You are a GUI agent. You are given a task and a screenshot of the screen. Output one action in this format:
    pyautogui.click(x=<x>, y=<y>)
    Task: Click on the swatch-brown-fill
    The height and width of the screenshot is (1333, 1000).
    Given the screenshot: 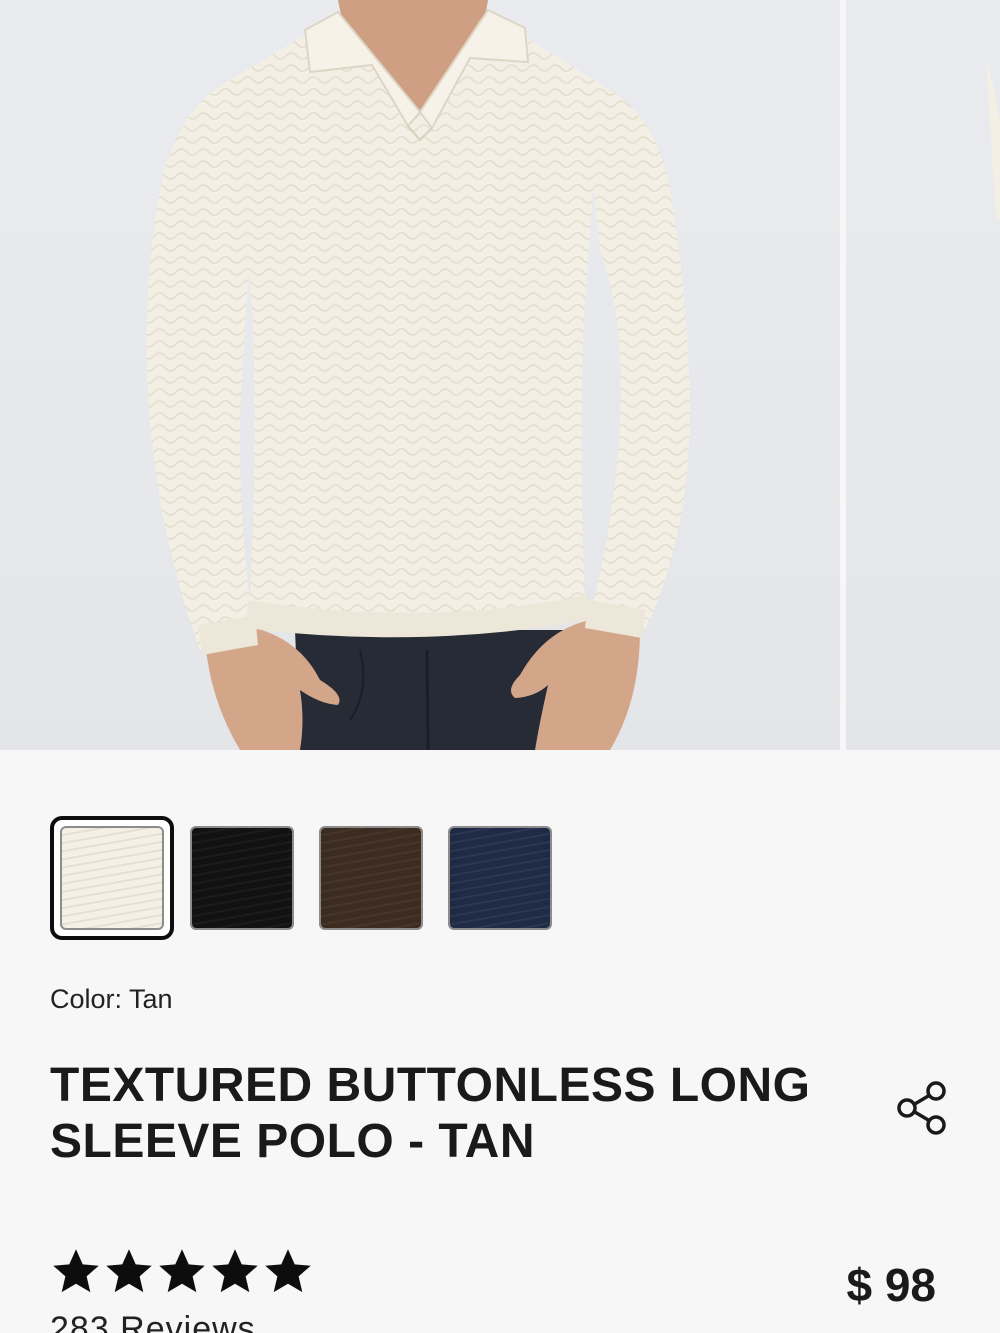 What is the action you would take?
    pyautogui.click(x=371, y=877)
    